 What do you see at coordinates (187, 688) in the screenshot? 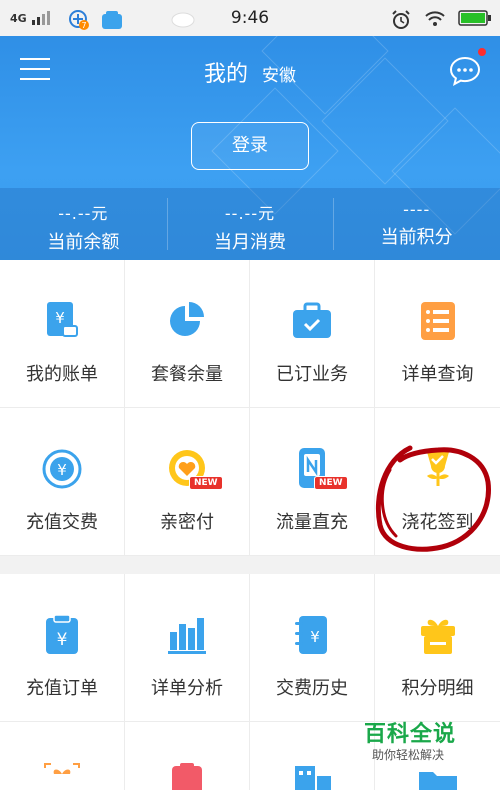
I see `grid-item-label: 详单分析` at bounding box center [187, 688].